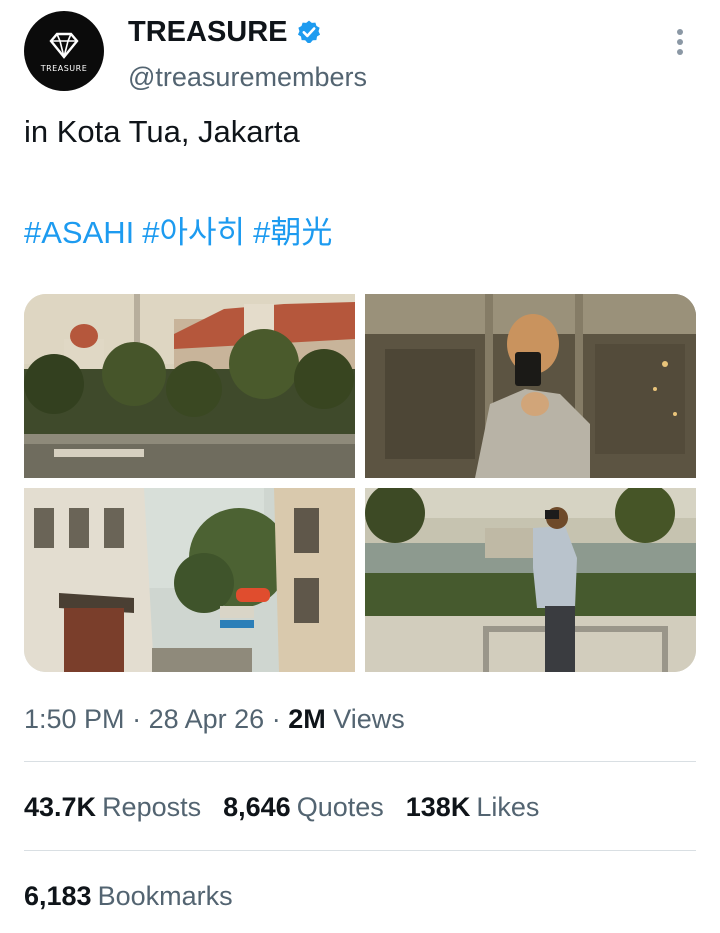 The height and width of the screenshot is (933, 720). What do you see at coordinates (189, 386) in the screenshot?
I see `photo-kota-tua-colonial-buildings` at bounding box center [189, 386].